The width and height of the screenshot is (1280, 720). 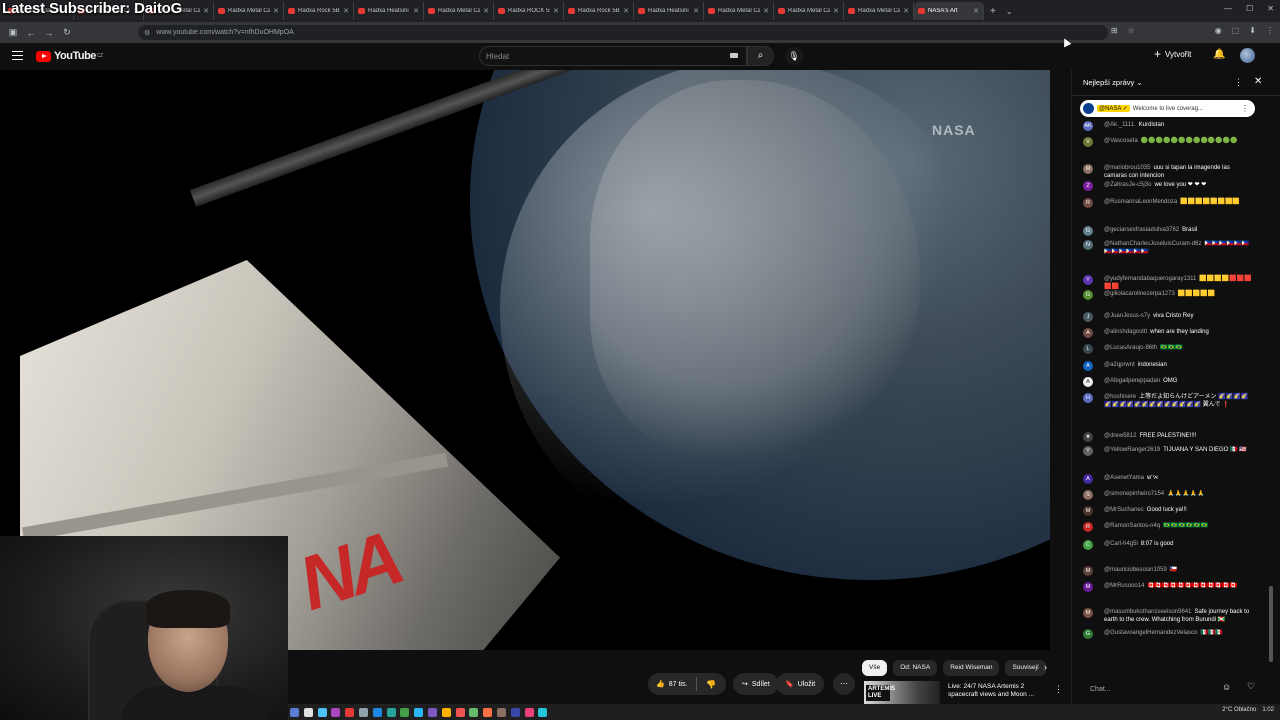 I want to click on chat-author: @Carl-h4g5l, so click(x=1121, y=544).